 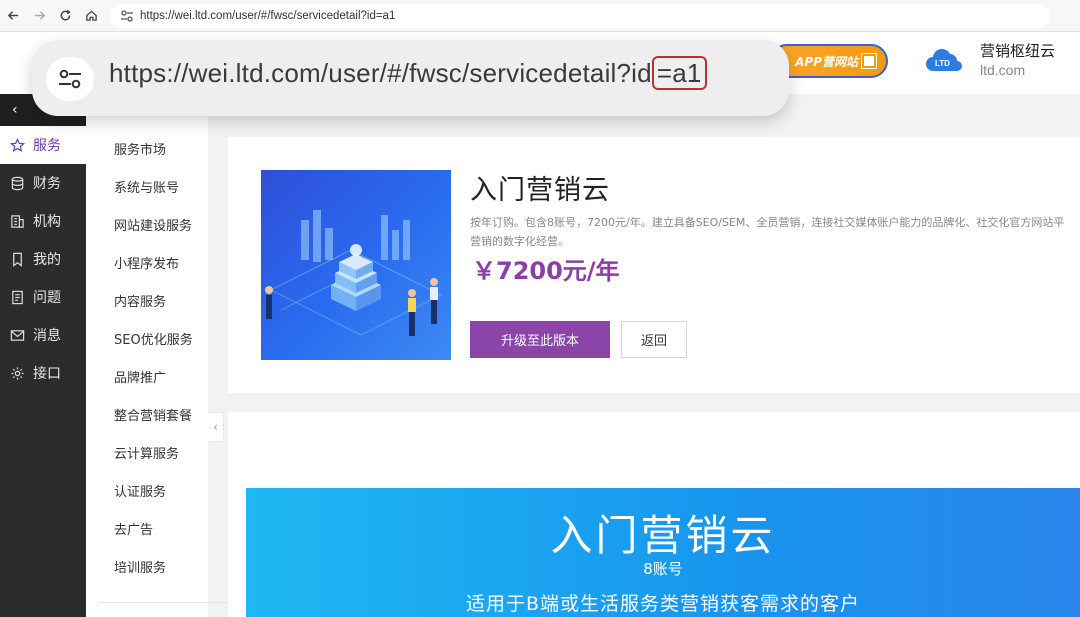 What do you see at coordinates (146, 186) in the screenshot?
I see `submenu-item: 系统与账号` at bounding box center [146, 186].